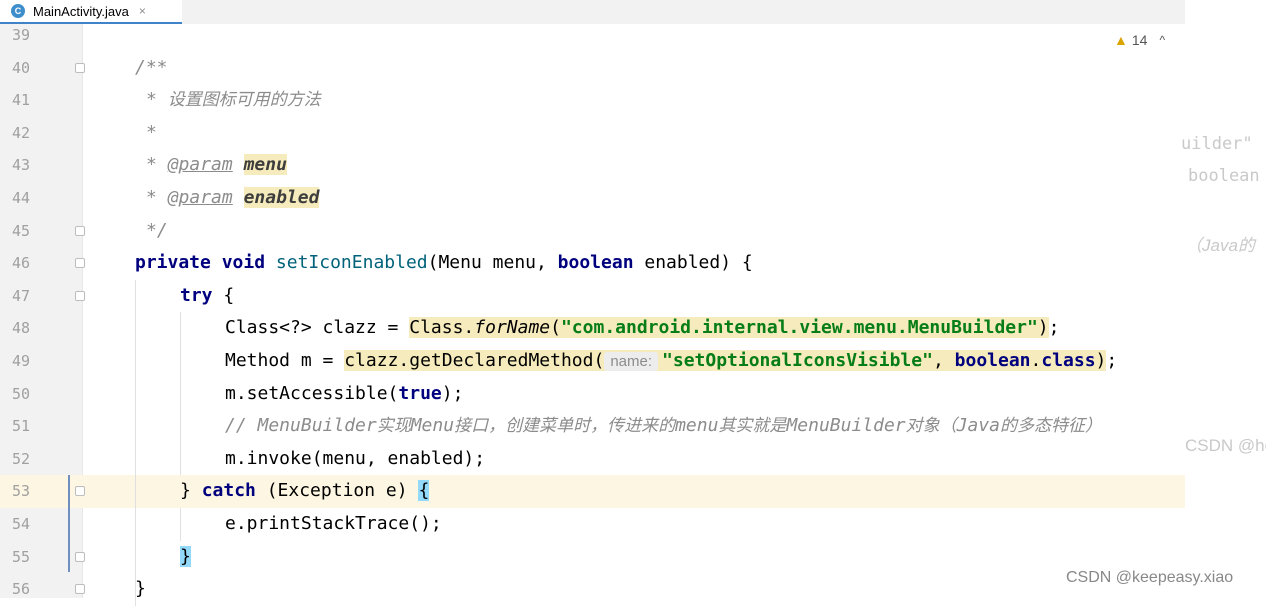 Image resolution: width=1266 pixels, height=606 pixels. What do you see at coordinates (317, 328) in the screenshot?
I see `code-text: Class<?> clazz =` at bounding box center [317, 328].